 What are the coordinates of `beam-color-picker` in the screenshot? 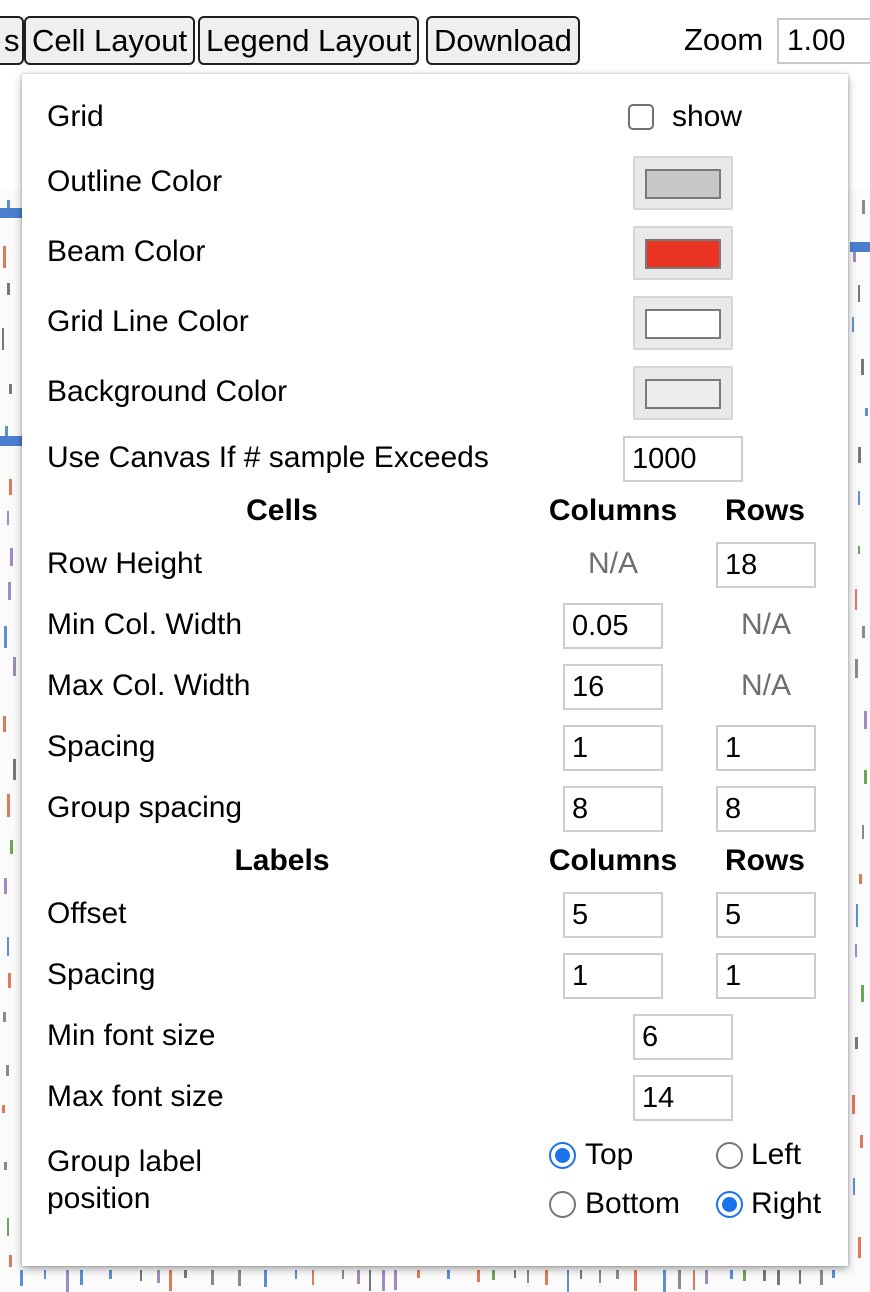 It's located at (683, 253).